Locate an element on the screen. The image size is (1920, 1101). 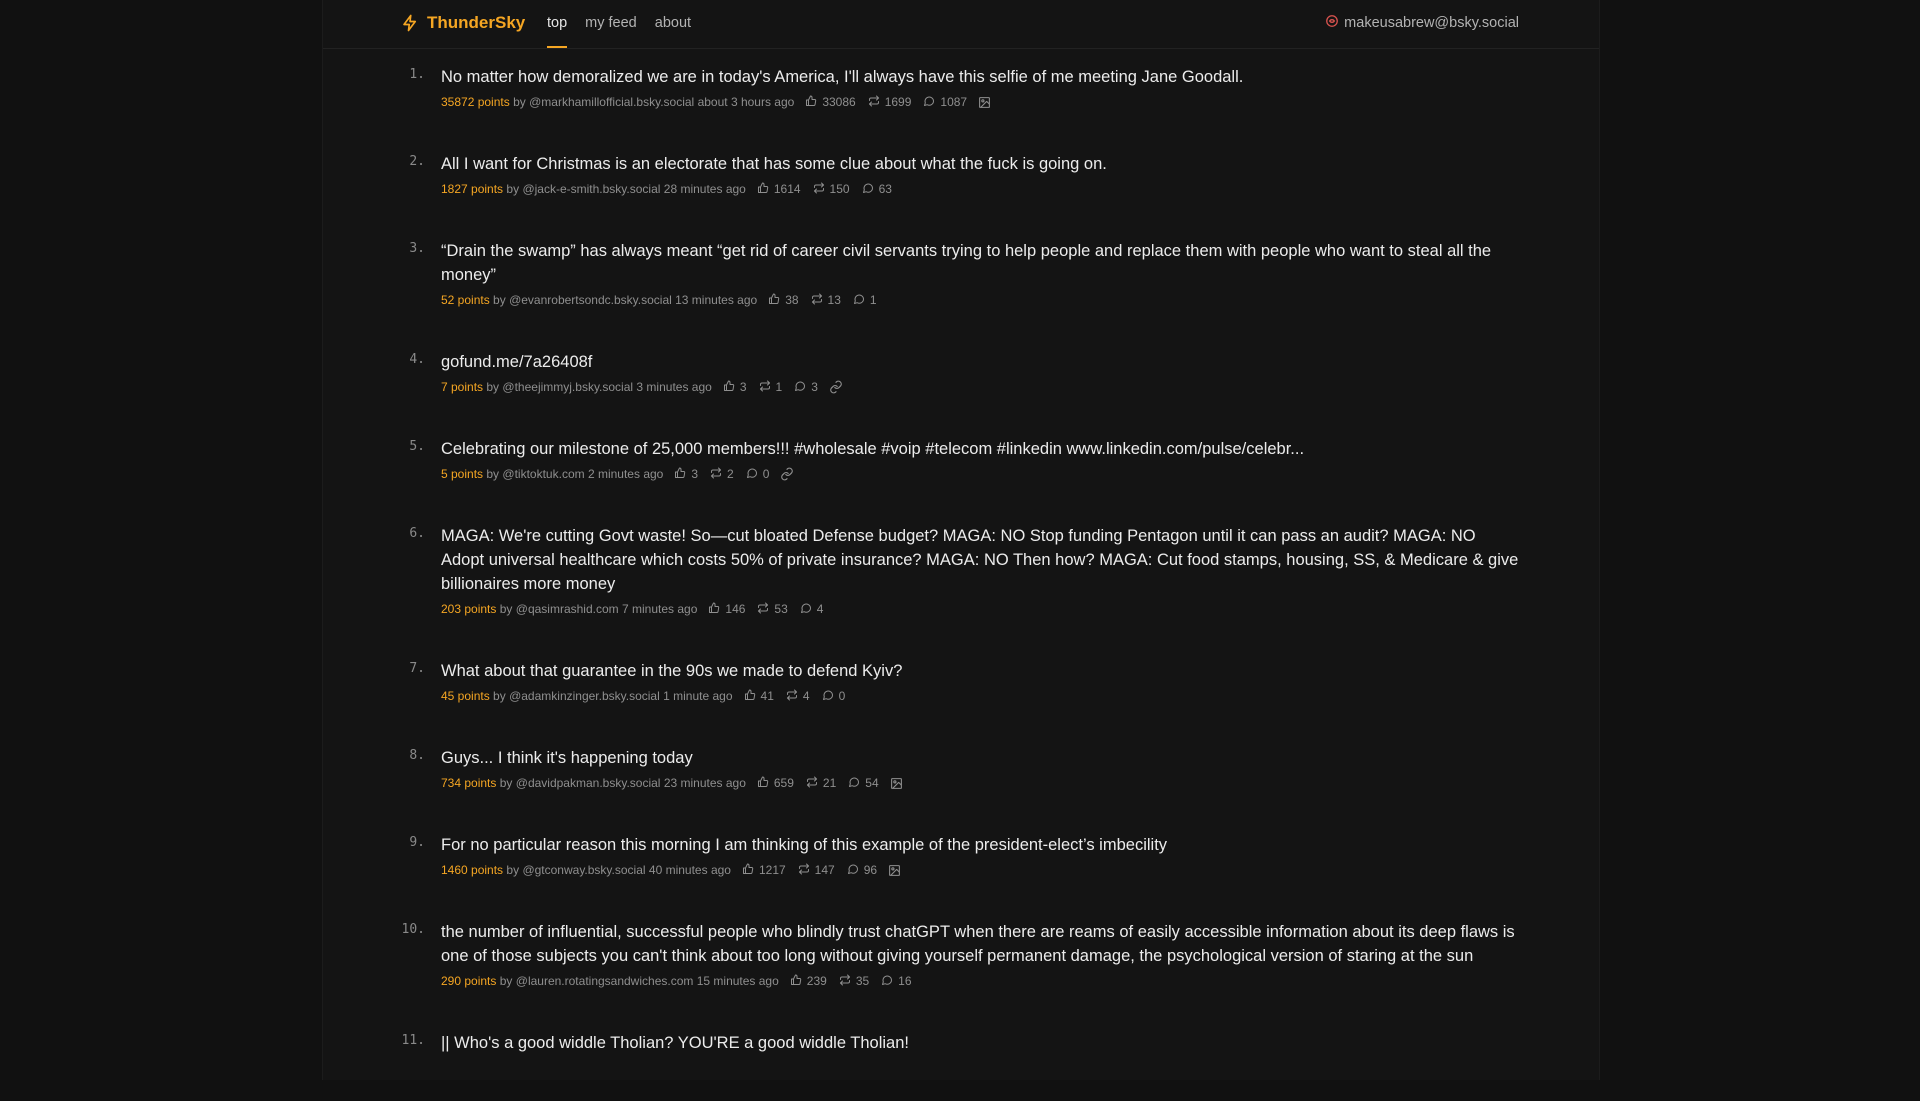
replies-stat: 3 is located at coordinates (806, 387).